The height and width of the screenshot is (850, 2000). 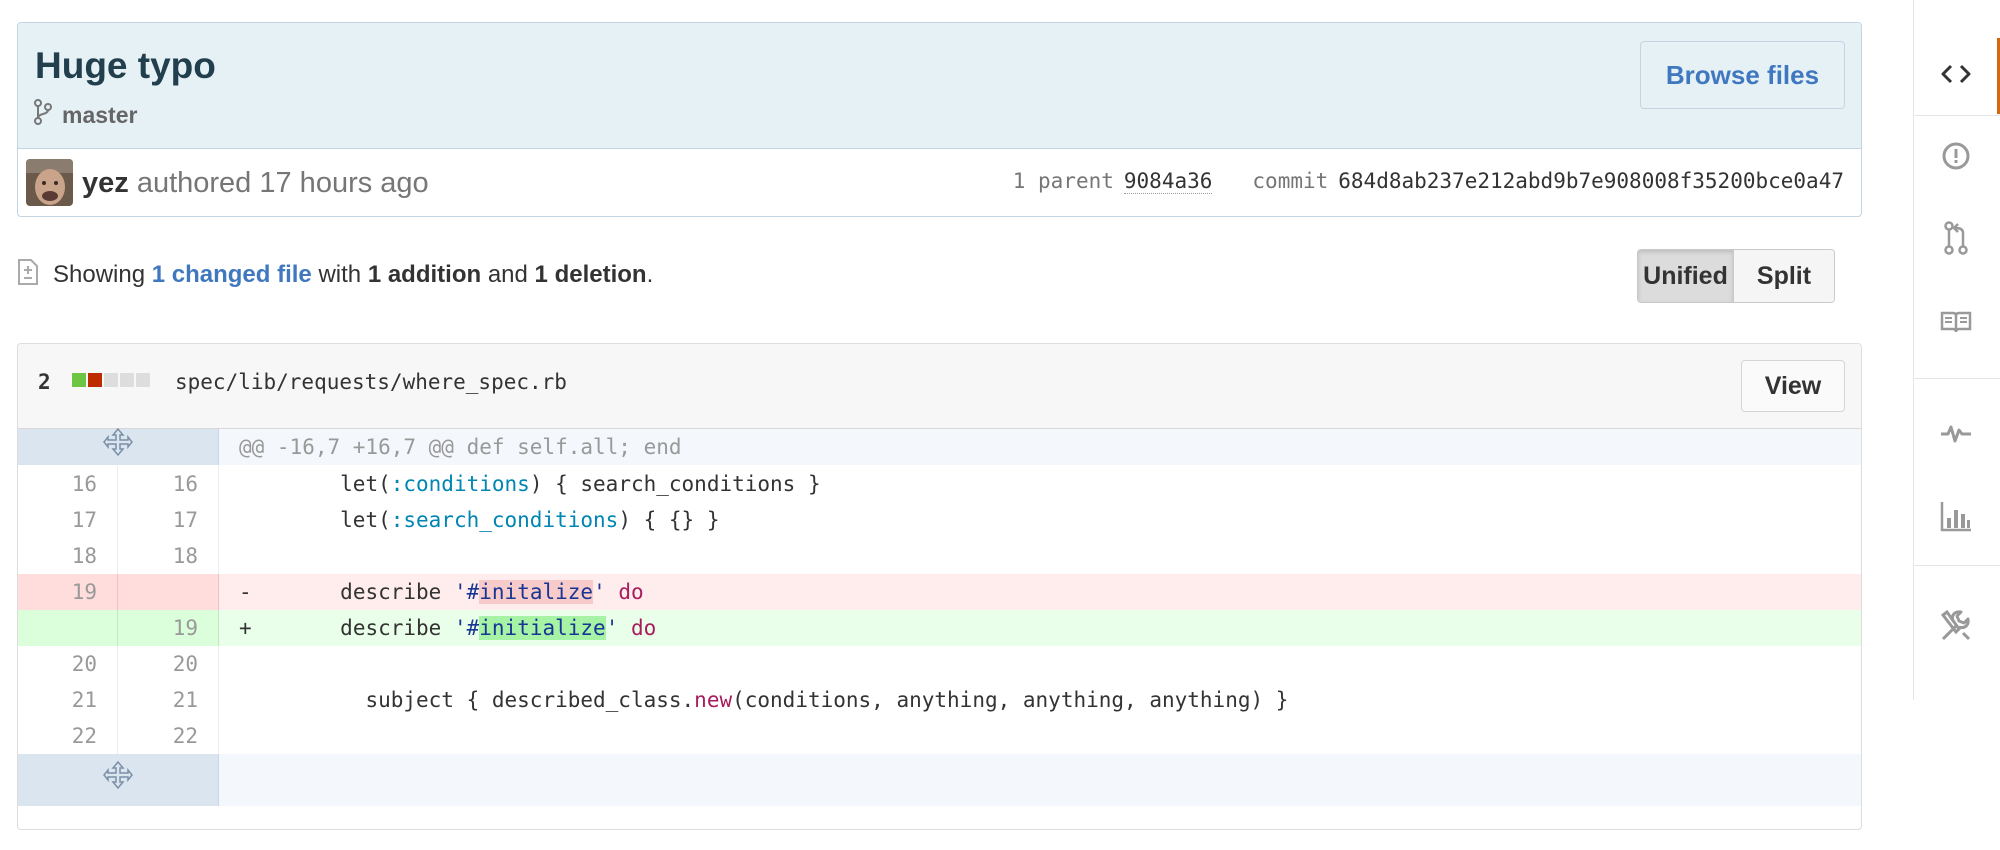 I want to click on nav-issues, so click(x=1955, y=158).